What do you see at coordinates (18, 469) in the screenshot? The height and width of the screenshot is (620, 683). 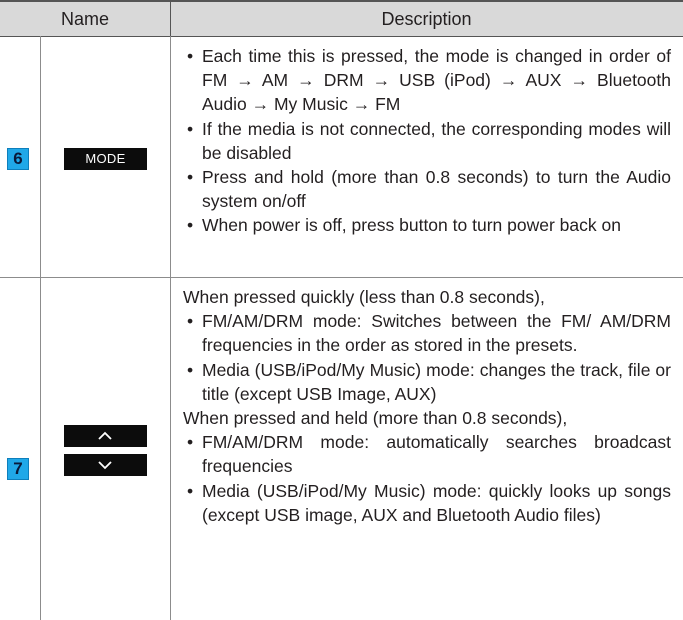 I see `item-number-badge: 7` at bounding box center [18, 469].